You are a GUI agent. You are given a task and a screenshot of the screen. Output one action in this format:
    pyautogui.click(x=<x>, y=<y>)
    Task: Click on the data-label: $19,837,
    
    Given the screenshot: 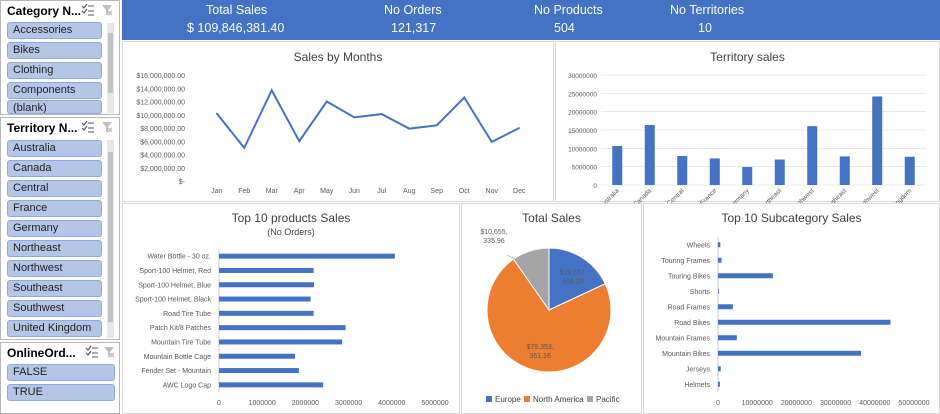 What is the action you would take?
    pyautogui.click(x=572, y=273)
    